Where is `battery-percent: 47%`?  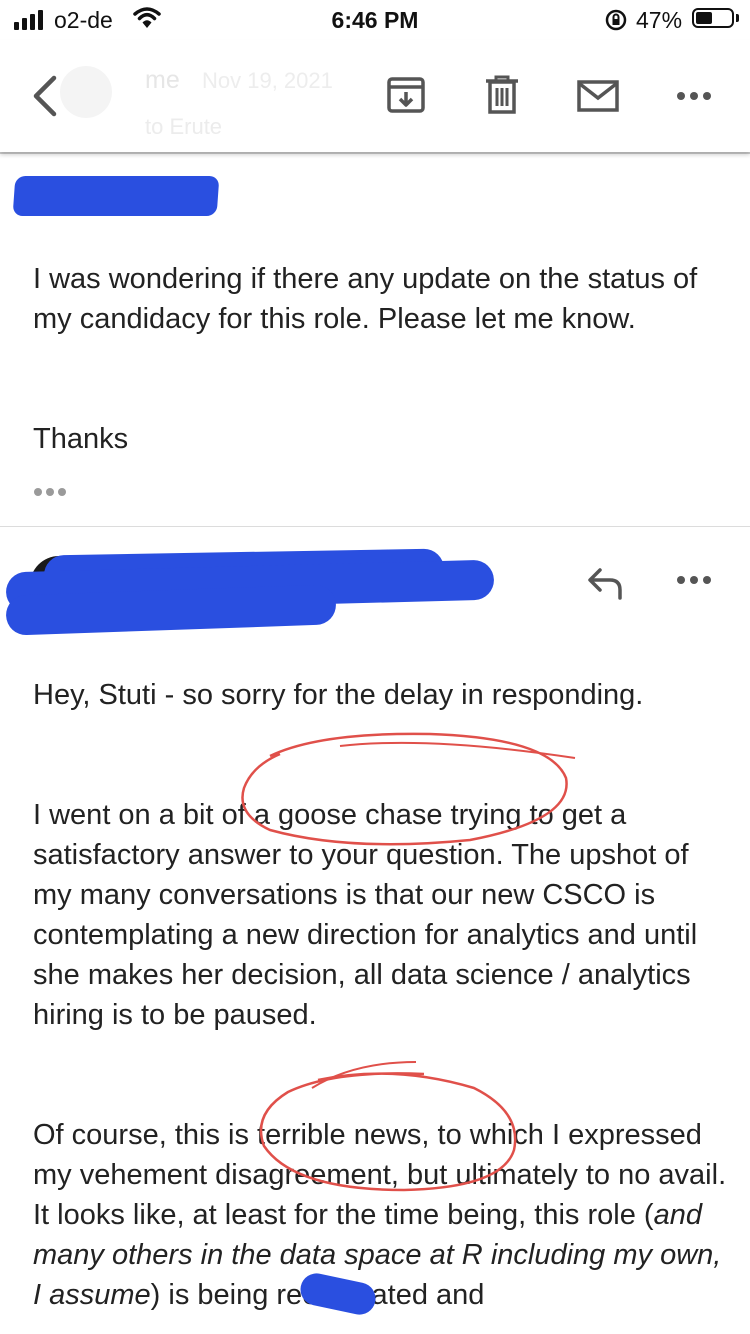 battery-percent: 47% is located at coordinates (659, 20).